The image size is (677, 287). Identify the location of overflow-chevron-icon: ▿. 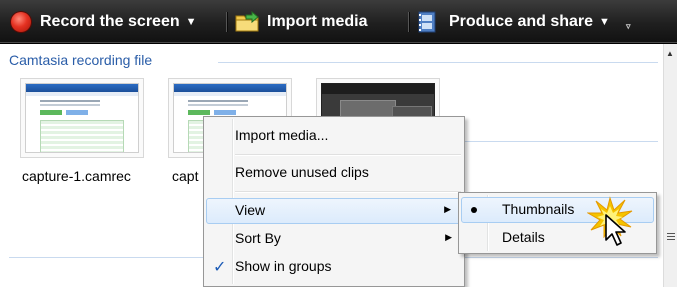
(628, 25).